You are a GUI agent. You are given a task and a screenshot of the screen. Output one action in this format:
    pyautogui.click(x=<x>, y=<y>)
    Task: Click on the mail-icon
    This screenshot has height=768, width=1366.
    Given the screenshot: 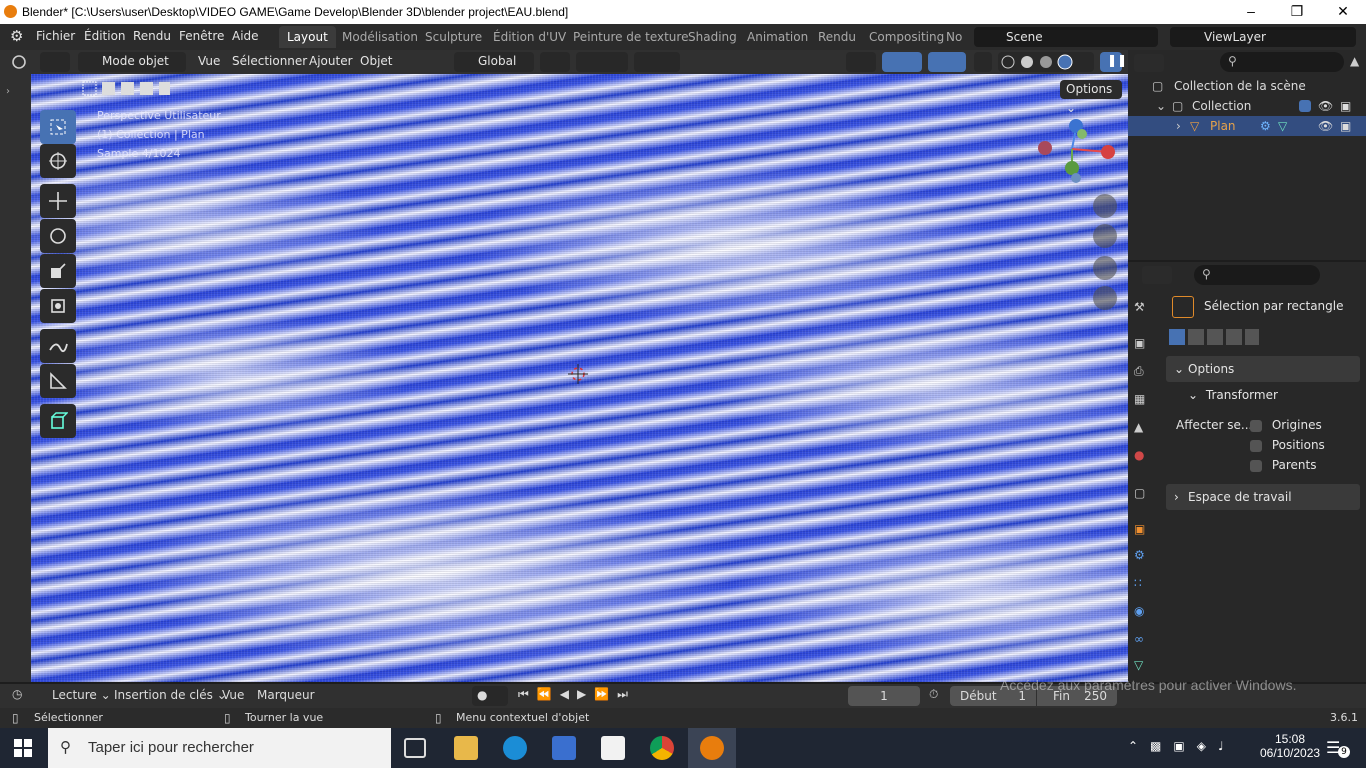 What is the action you would take?
    pyautogui.click(x=613, y=748)
    